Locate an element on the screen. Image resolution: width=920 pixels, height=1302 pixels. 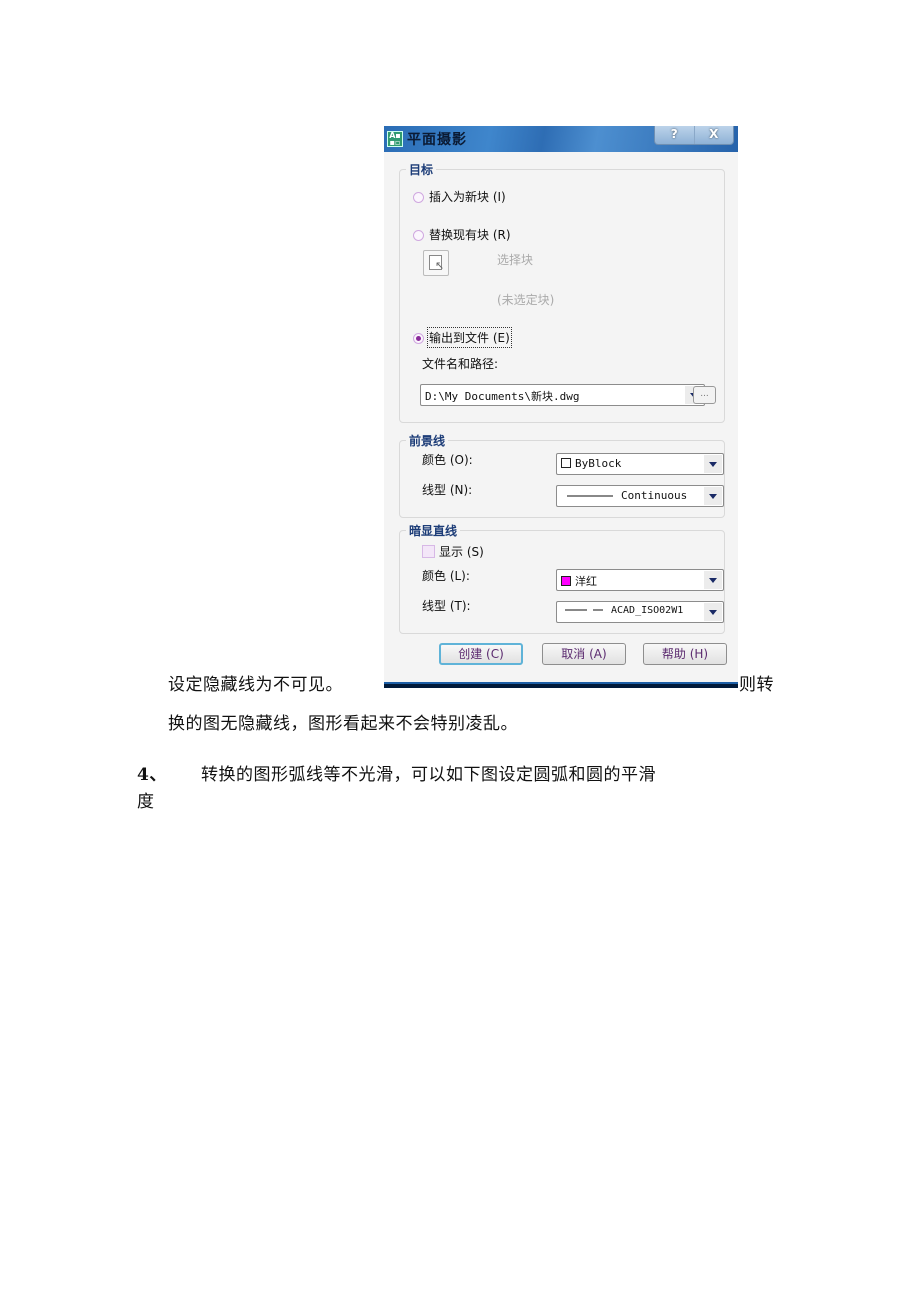
dialog-bottom-edge is located at coordinates (561, 685).